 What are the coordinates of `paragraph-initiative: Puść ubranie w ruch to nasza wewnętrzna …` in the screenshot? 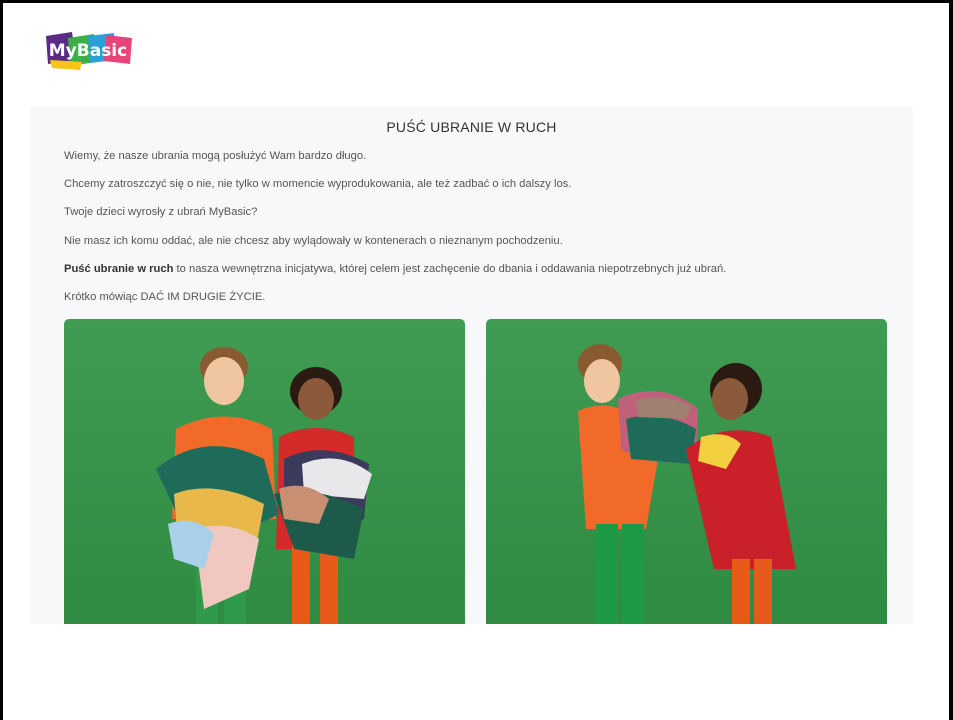 It's located at (395, 269).